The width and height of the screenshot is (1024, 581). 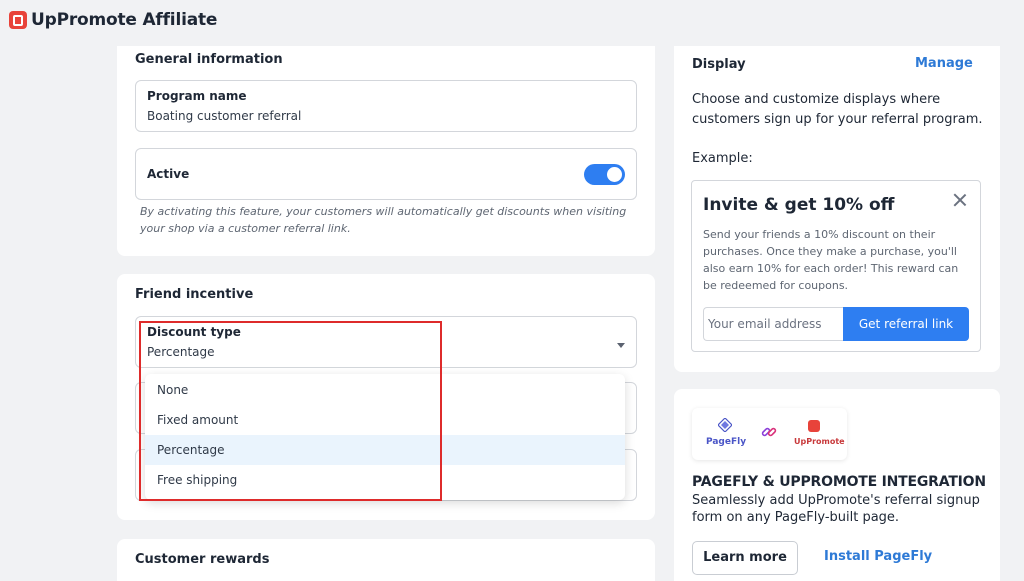 What do you see at coordinates (745, 558) in the screenshot?
I see `learn-more-button: Learn more` at bounding box center [745, 558].